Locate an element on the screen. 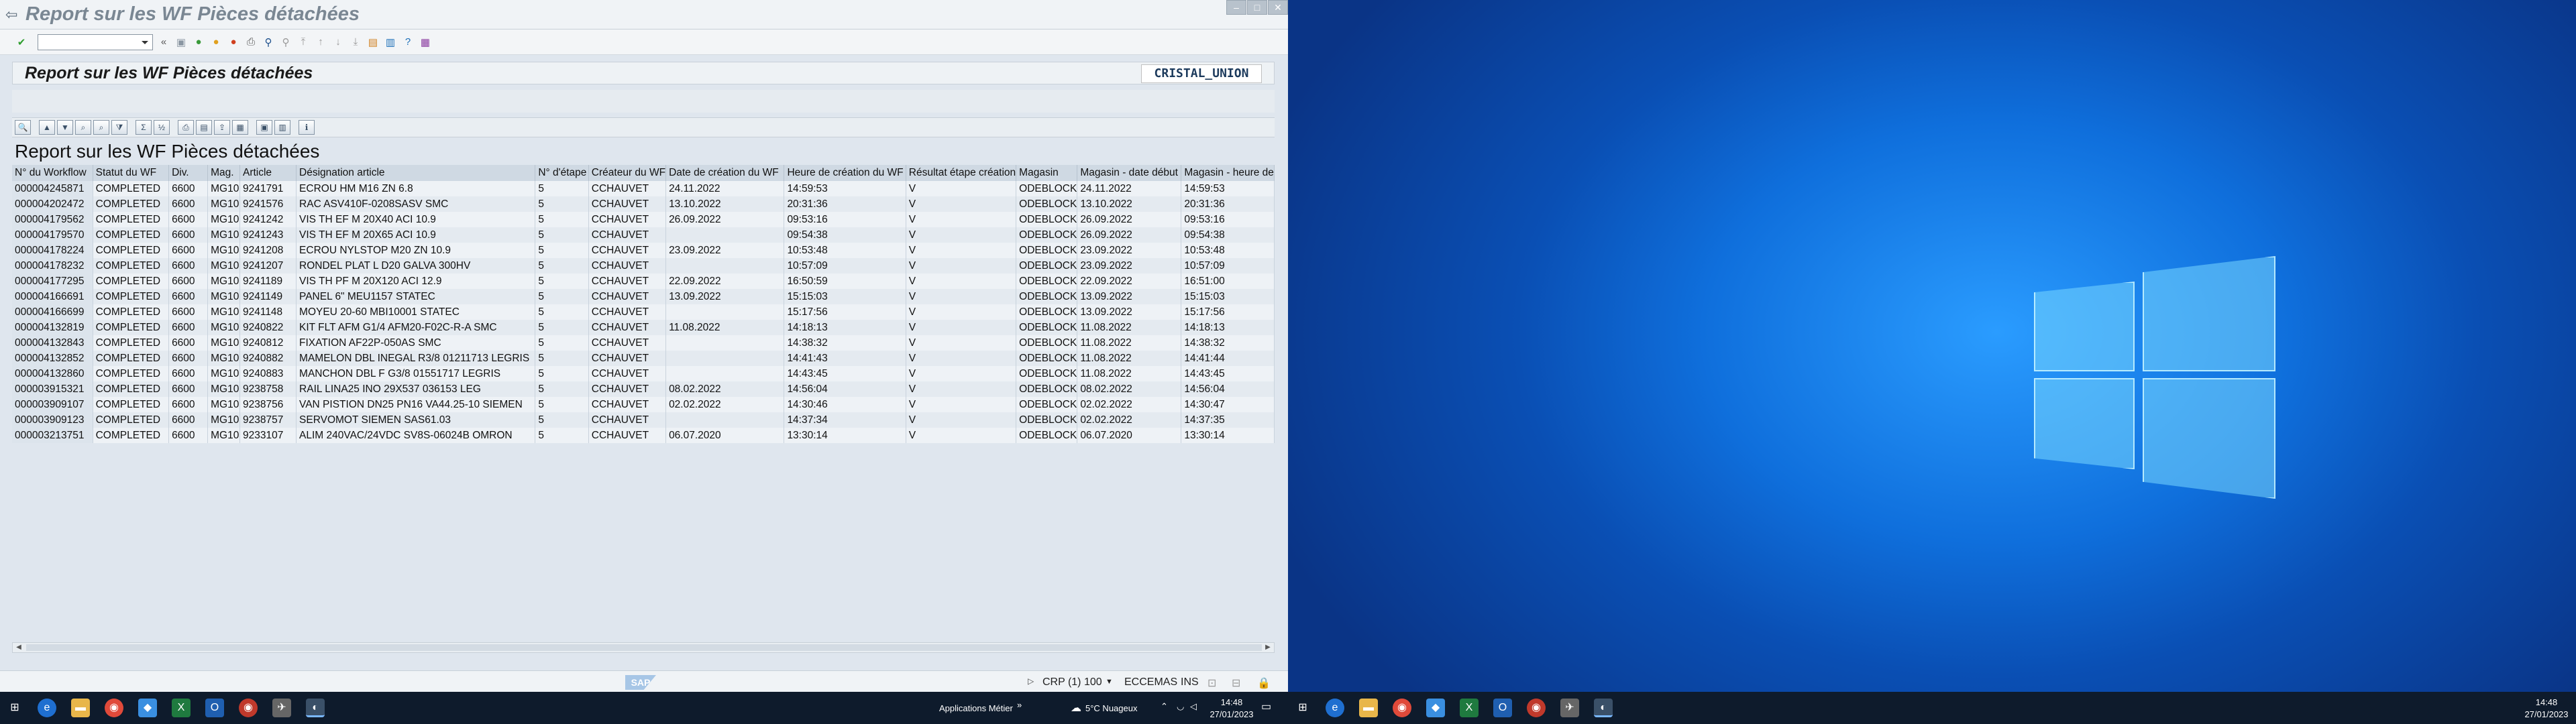  table-cell: ALIM 240VAC/24VDC SV8S-06024B OMRON is located at coordinates (416, 435).